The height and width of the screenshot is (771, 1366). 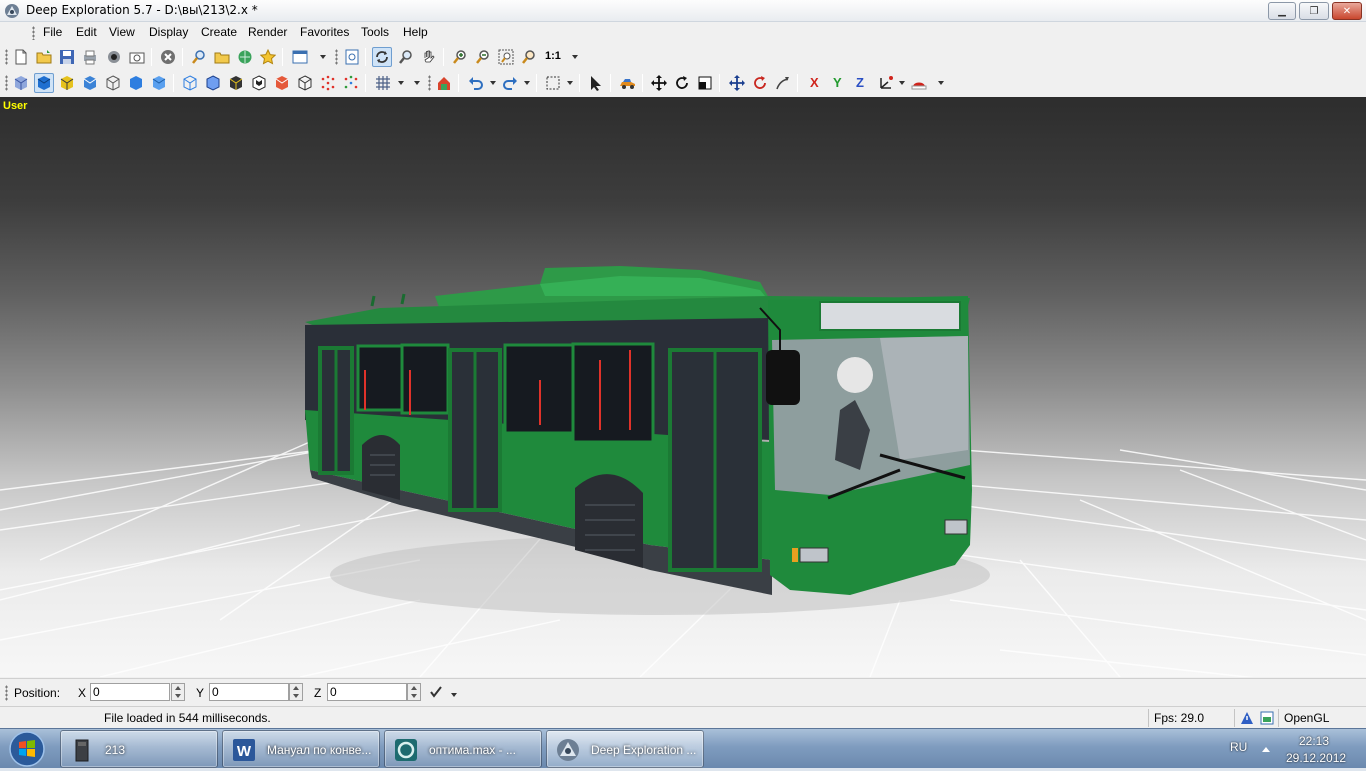 I want to click on minimize-button: ▁, so click(x=1282, y=11).